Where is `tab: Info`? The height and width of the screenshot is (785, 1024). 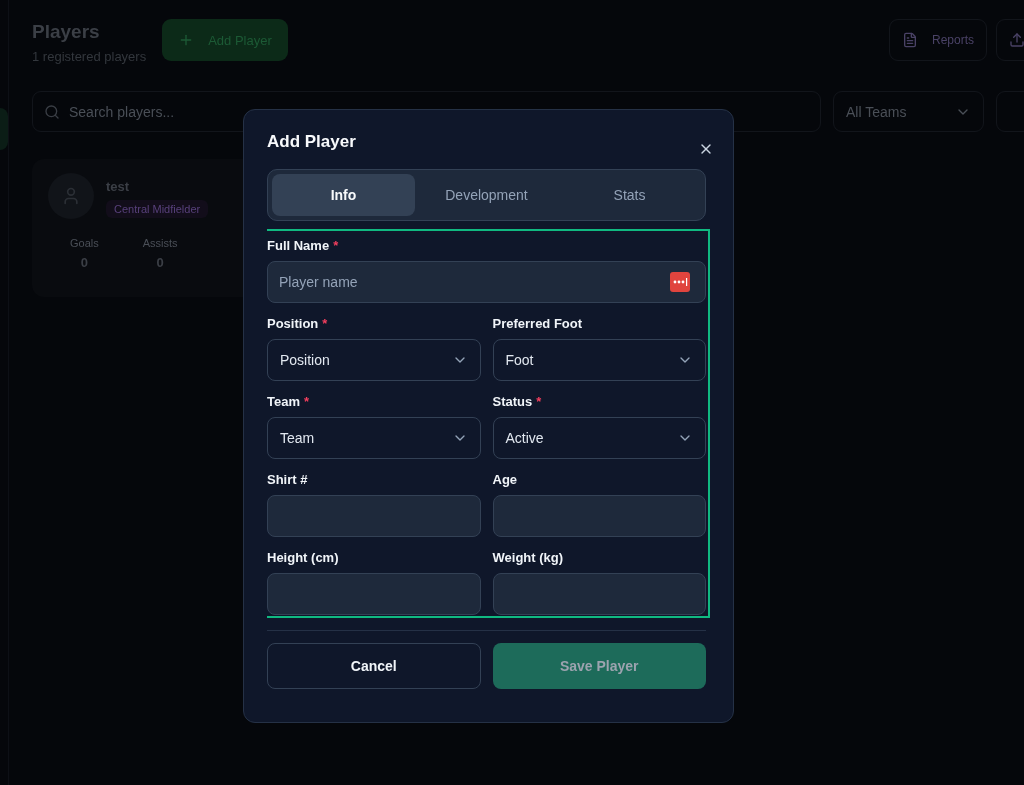
tab: Info is located at coordinates (343, 195).